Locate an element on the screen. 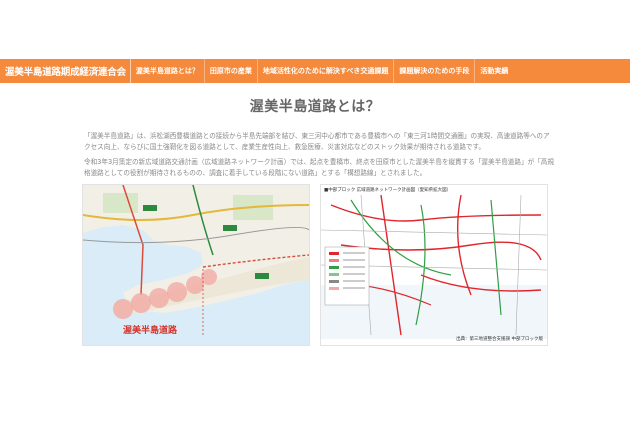 The height and width of the screenshot is (430, 630). map-road-label: 渥美半島道路 is located at coordinates (150, 331).